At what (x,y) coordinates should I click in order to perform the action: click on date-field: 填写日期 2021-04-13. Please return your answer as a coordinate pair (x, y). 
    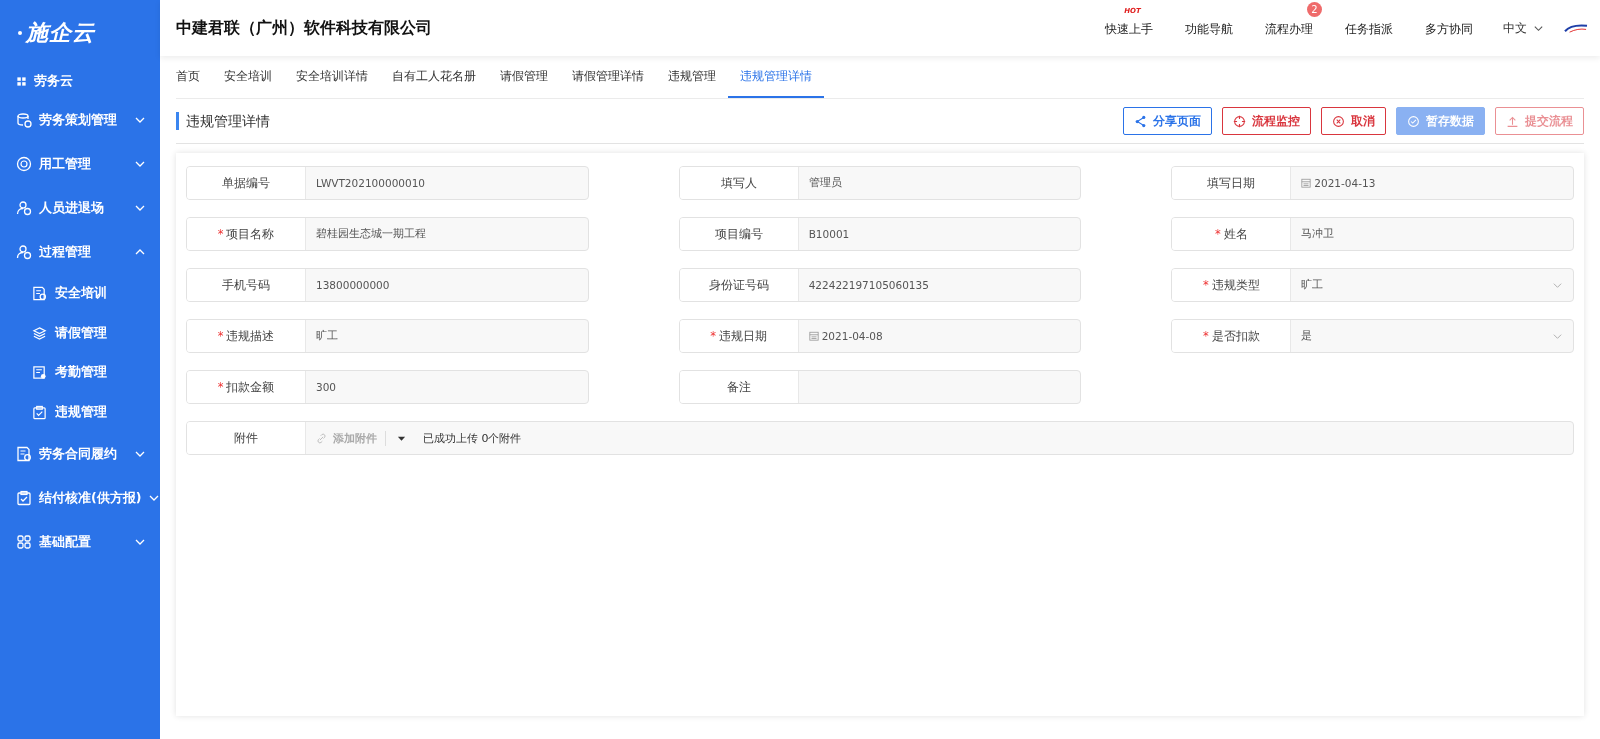
    Looking at the image, I should click on (1372, 183).